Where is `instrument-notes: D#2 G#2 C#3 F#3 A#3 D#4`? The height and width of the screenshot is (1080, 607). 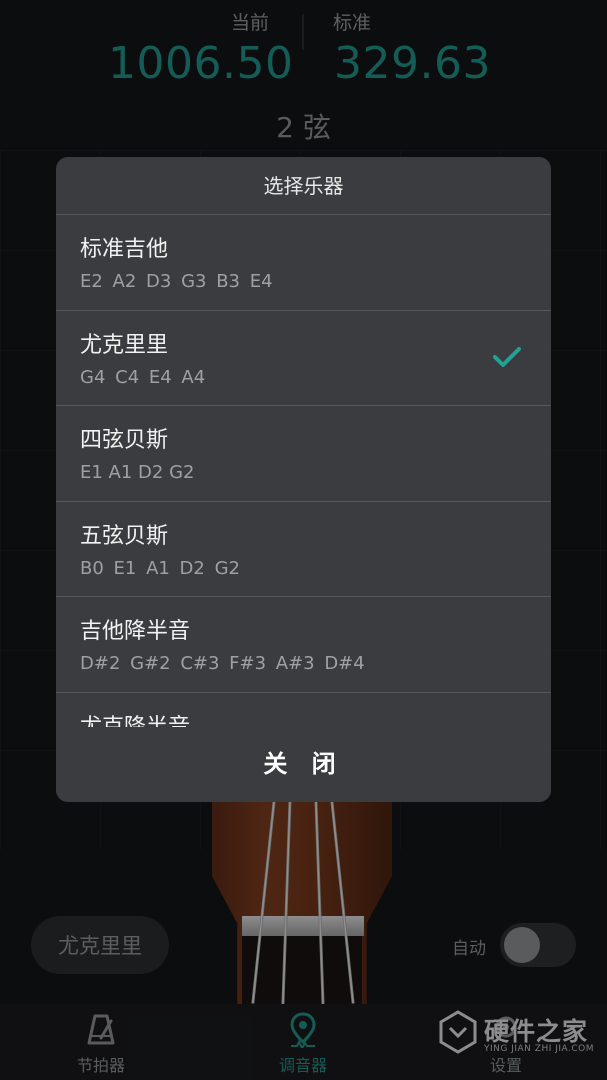
instrument-notes: D#2 G#2 C#3 F#3 A#3 D#4 is located at coordinates (222, 663).